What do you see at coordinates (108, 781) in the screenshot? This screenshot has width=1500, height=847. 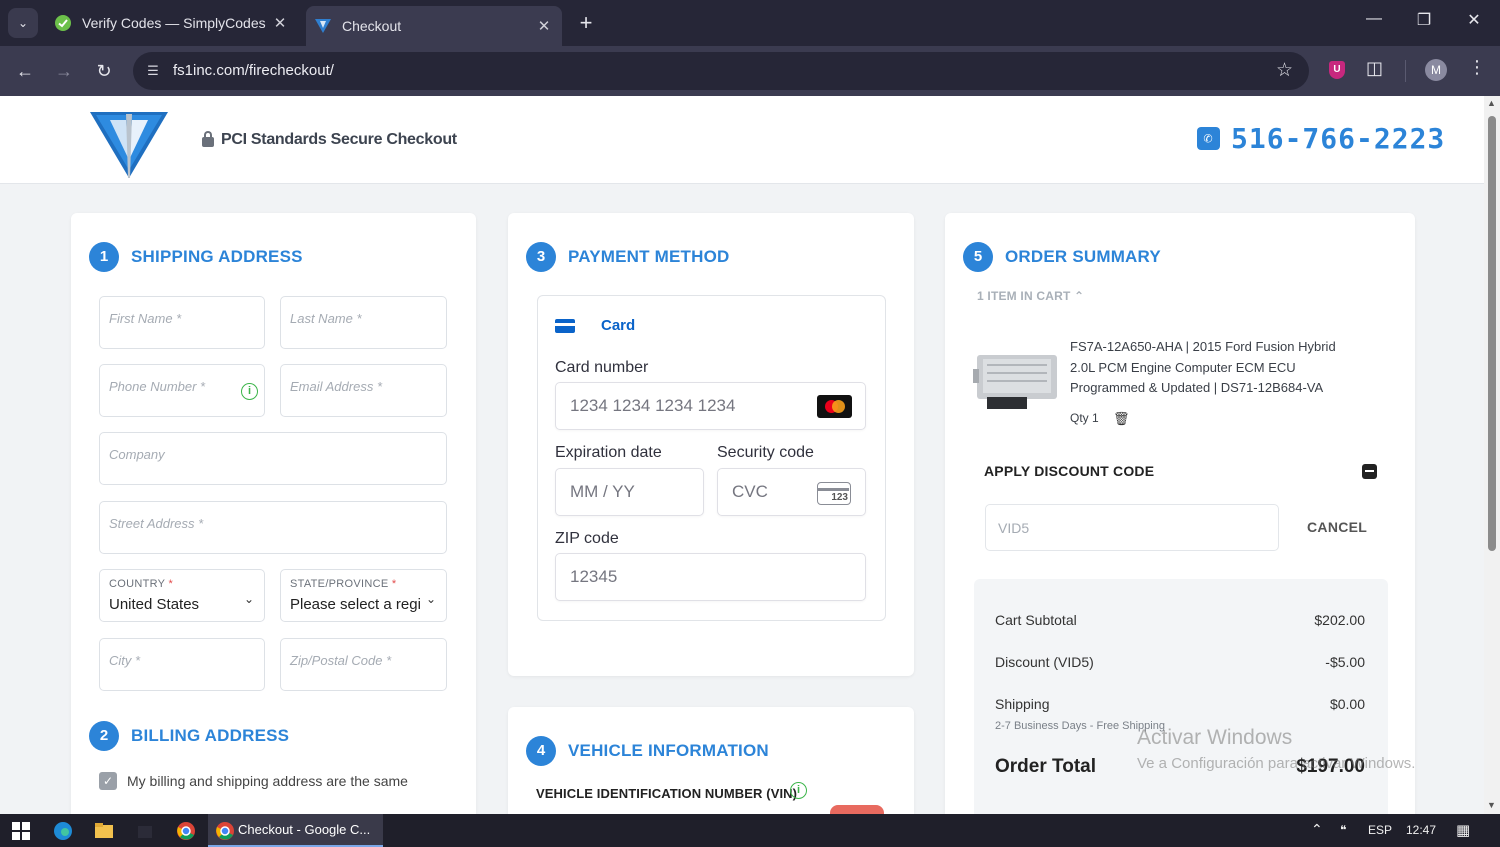 I see `billing-same-checkbox: ✓` at bounding box center [108, 781].